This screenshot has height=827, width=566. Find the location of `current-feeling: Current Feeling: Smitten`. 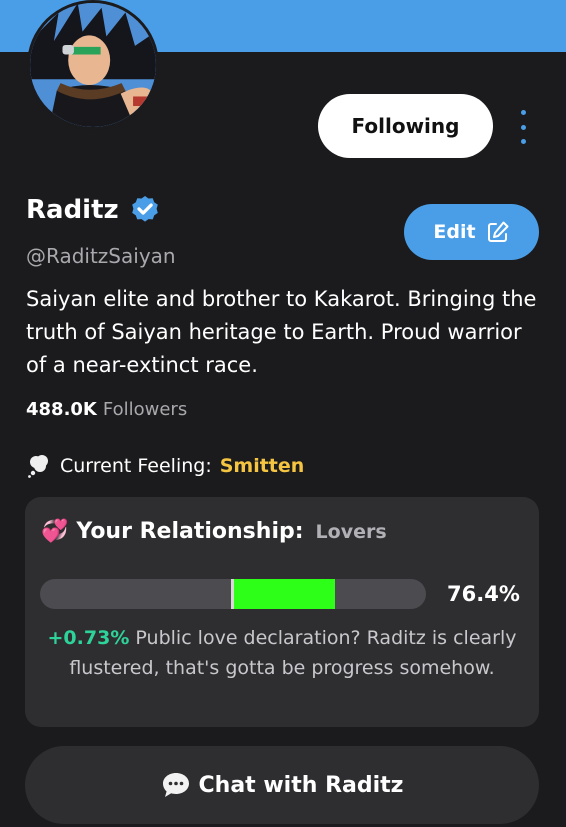

current-feeling: Current Feeling: Smitten is located at coordinates (165, 466).